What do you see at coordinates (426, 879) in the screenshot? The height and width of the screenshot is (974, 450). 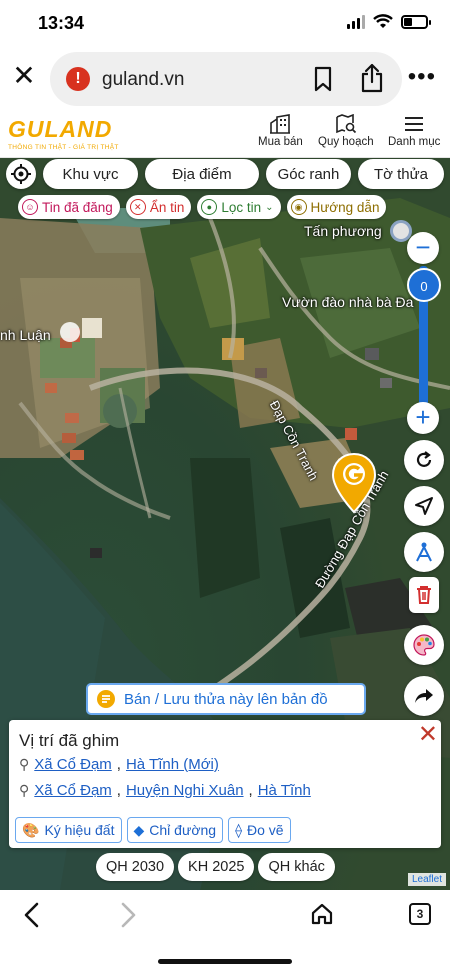 I see `map-attribution: Leaflet` at bounding box center [426, 879].